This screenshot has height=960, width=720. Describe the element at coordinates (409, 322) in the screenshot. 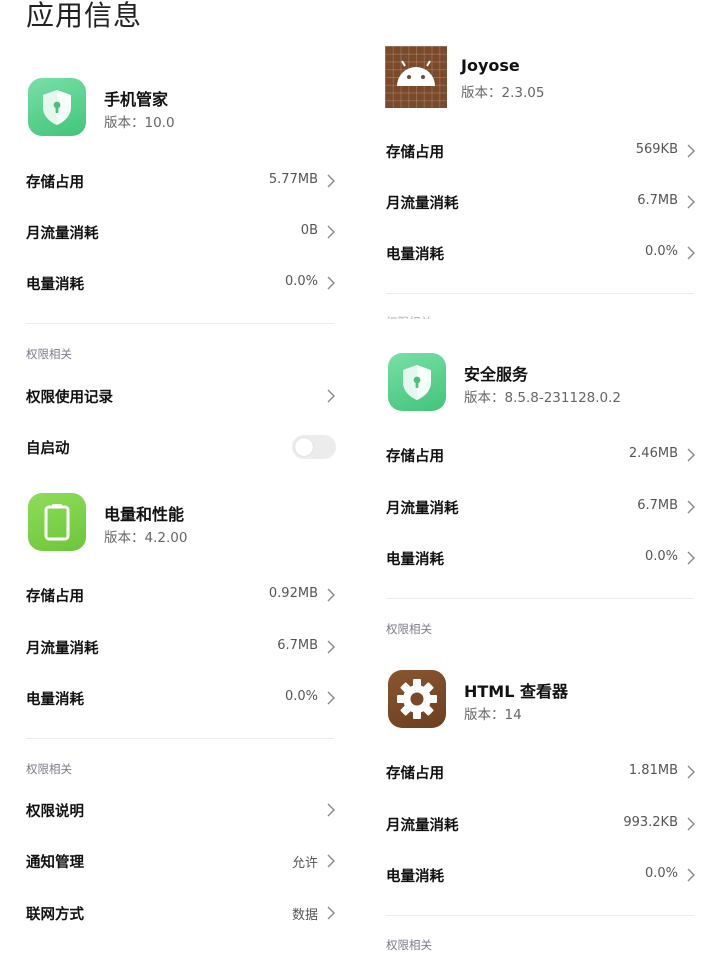

I see `section-label-permissions-cut: 权限相关` at that location.